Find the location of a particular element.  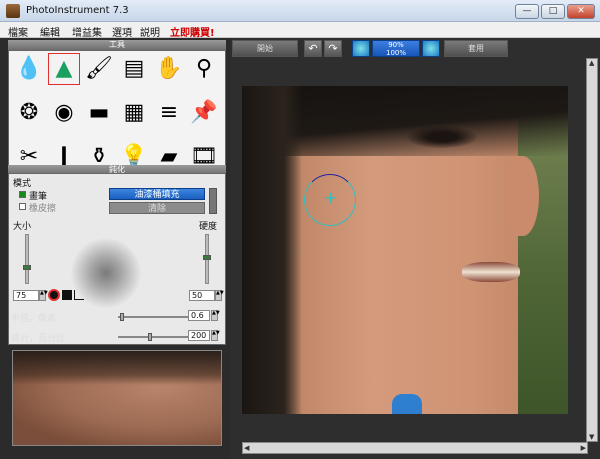

menu-options: 選項 is located at coordinates (122, 31).